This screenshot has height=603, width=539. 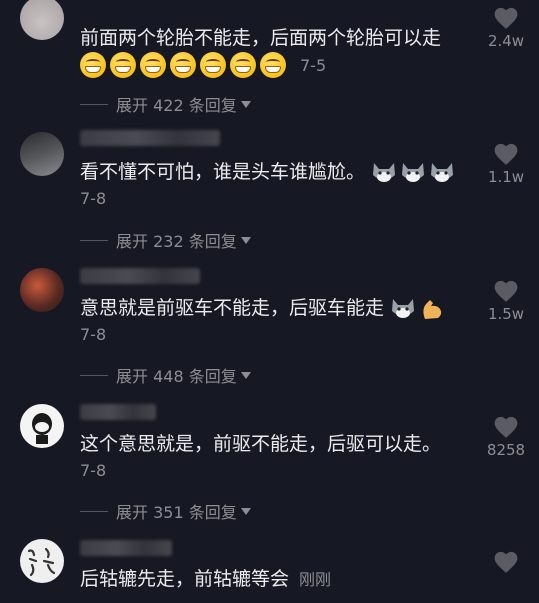 I want to click on expand-replies-button: 展开 351 条回复, so click(x=165, y=511).